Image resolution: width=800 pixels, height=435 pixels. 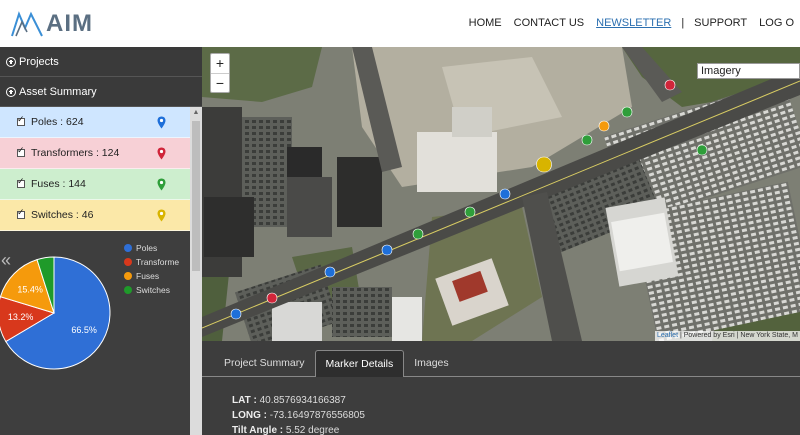 What do you see at coordinates (259, 430) in the screenshot?
I see `tilt-label: Tilt Angle :` at bounding box center [259, 430].